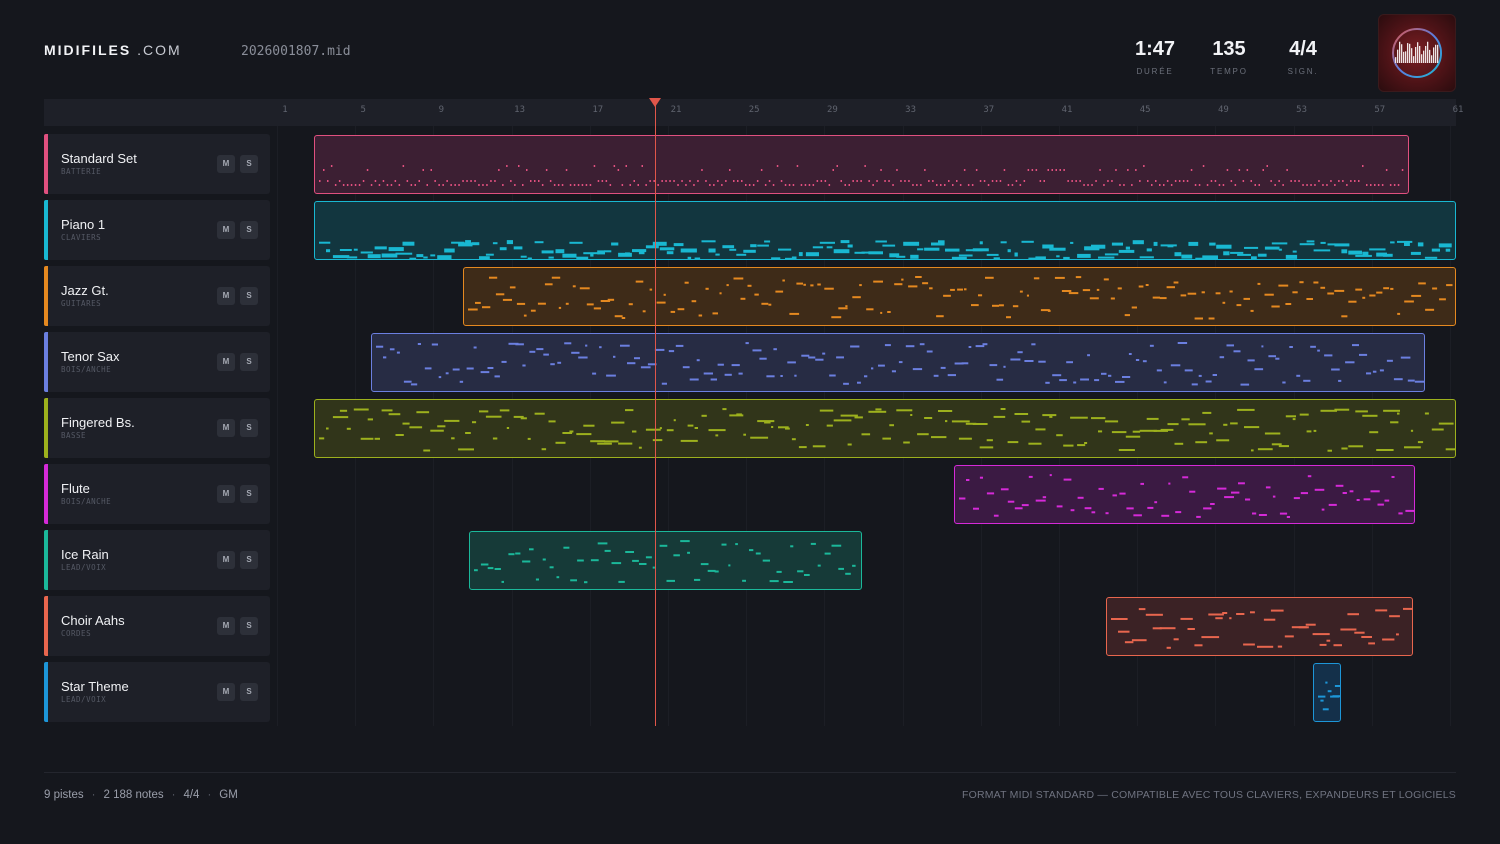 The width and height of the screenshot is (1500, 844). I want to click on ruler-tick: 21, so click(676, 110).